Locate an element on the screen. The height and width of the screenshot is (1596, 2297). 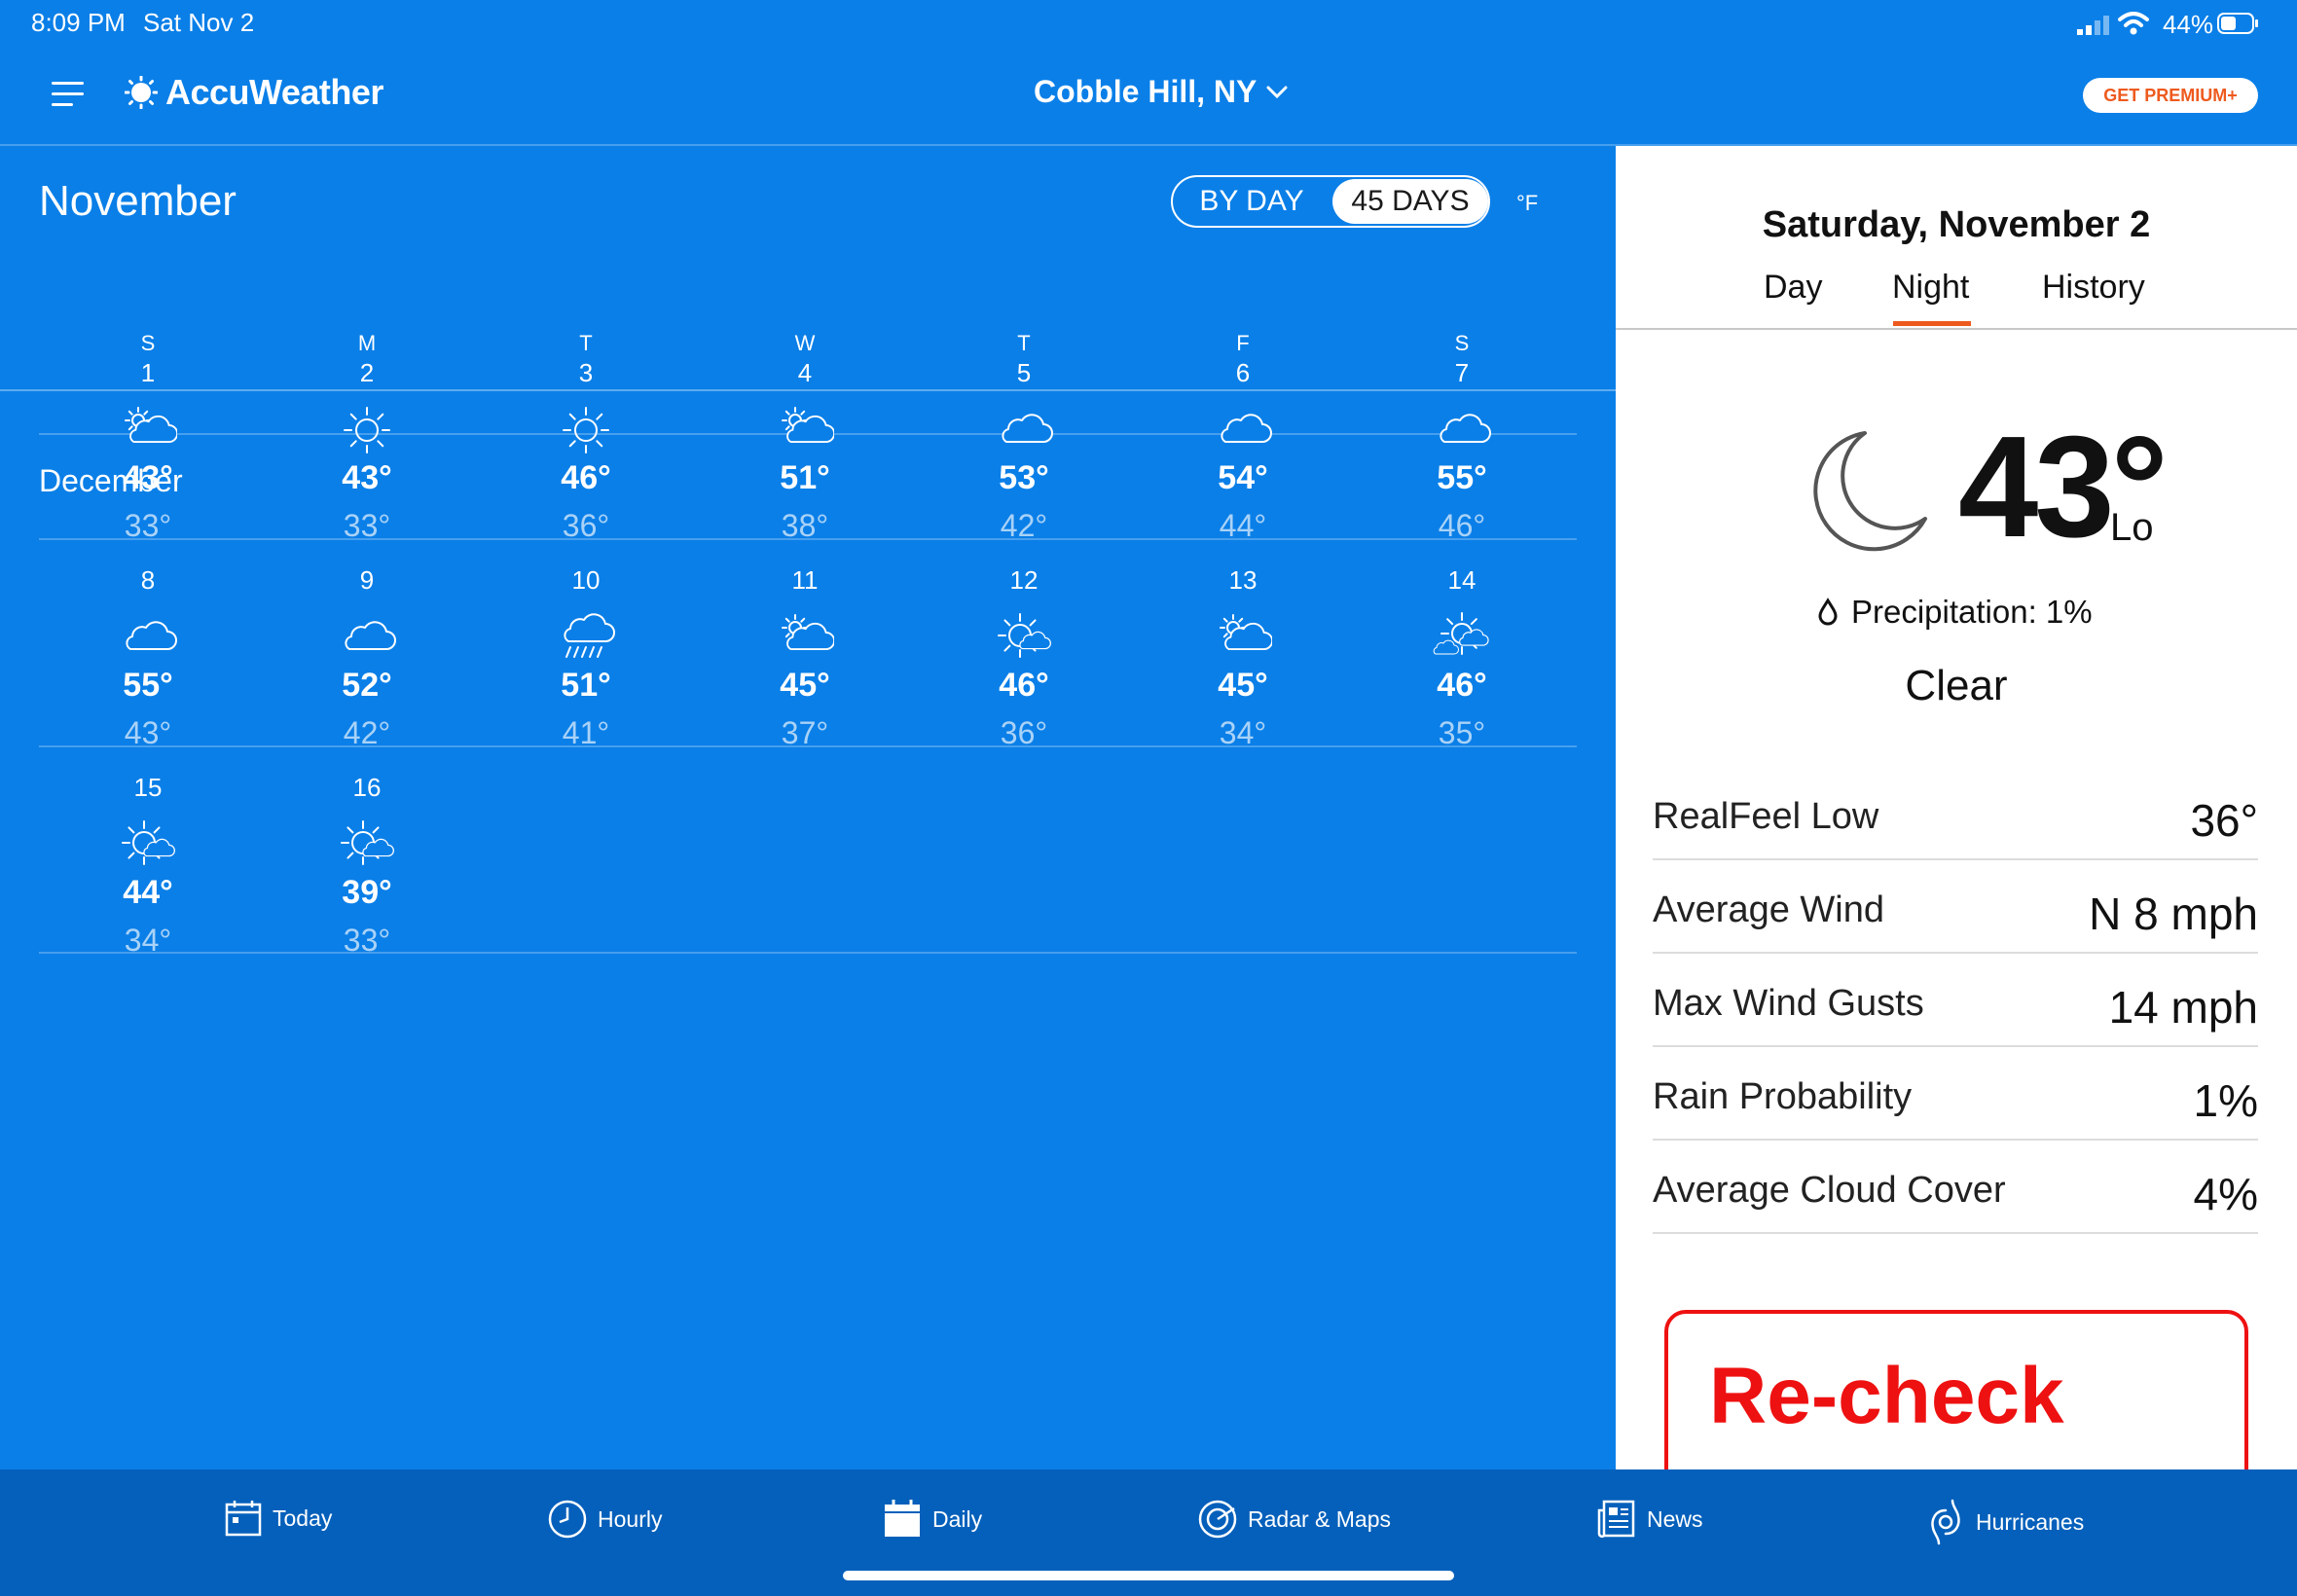
get-premium-button: GET PREMIUM+ is located at coordinates (2170, 95).